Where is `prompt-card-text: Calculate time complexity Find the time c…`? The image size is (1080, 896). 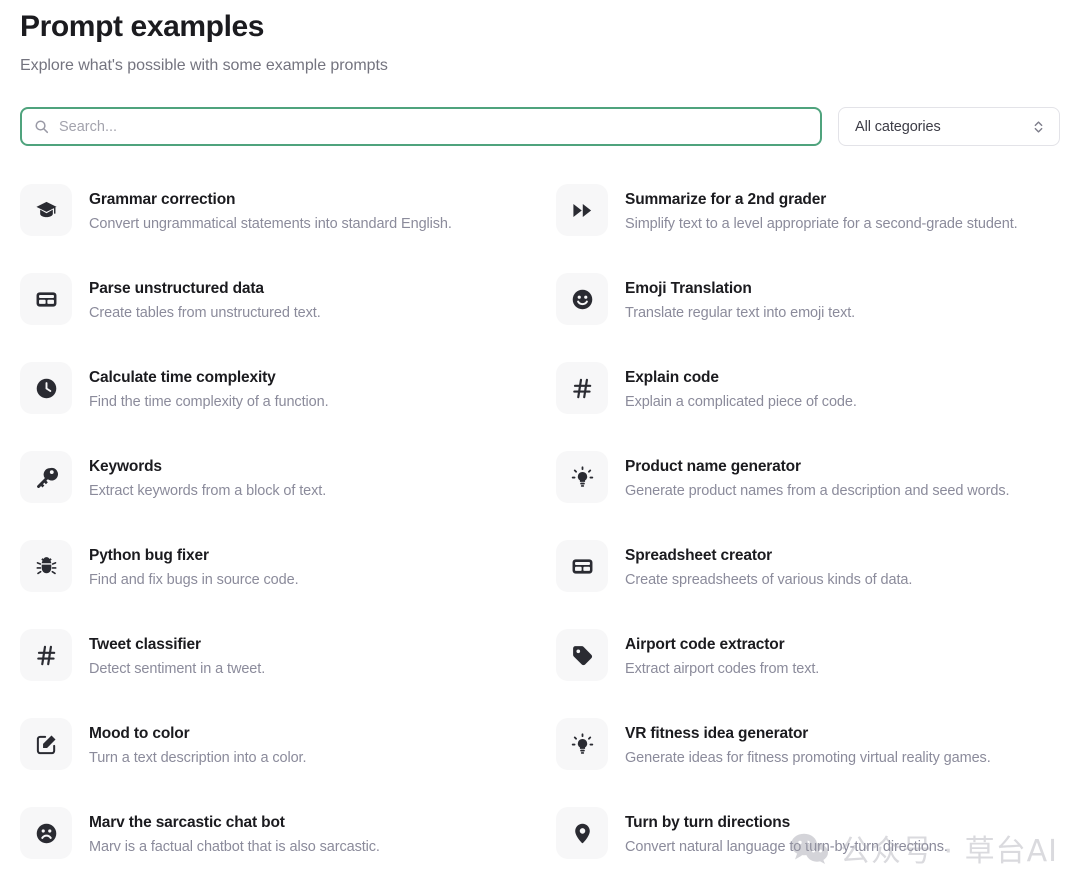
prompt-card-text: Calculate time complexity Find the time c… is located at coordinates (209, 387).